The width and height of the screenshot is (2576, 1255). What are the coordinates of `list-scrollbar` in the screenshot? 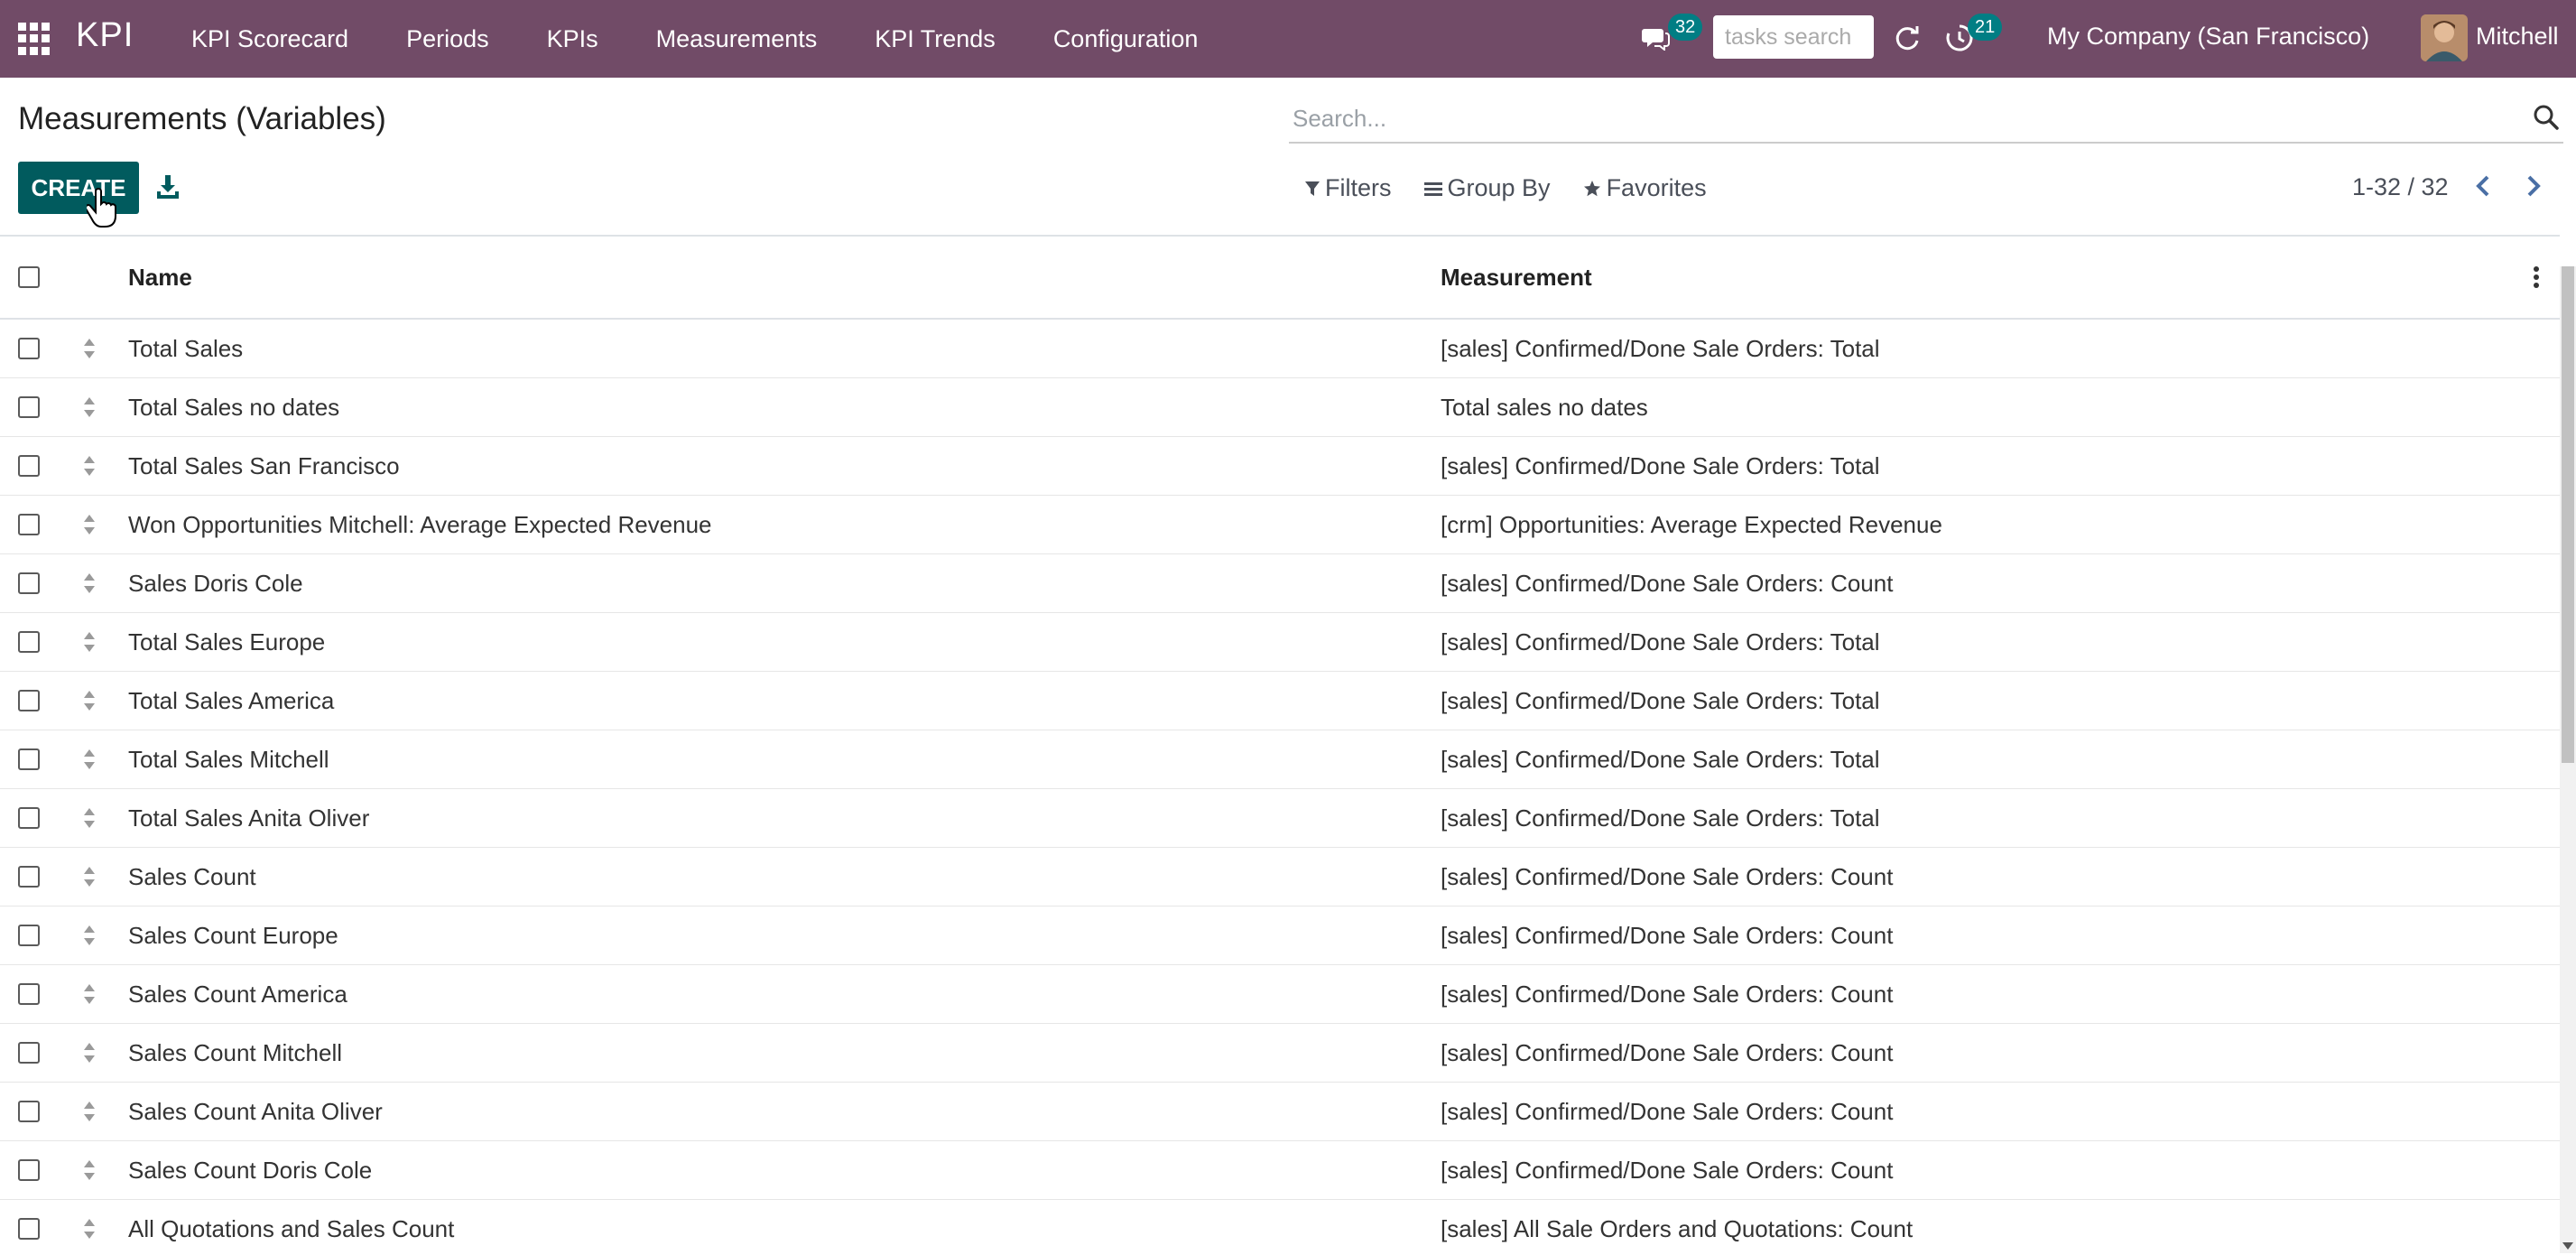 It's located at (2568, 759).